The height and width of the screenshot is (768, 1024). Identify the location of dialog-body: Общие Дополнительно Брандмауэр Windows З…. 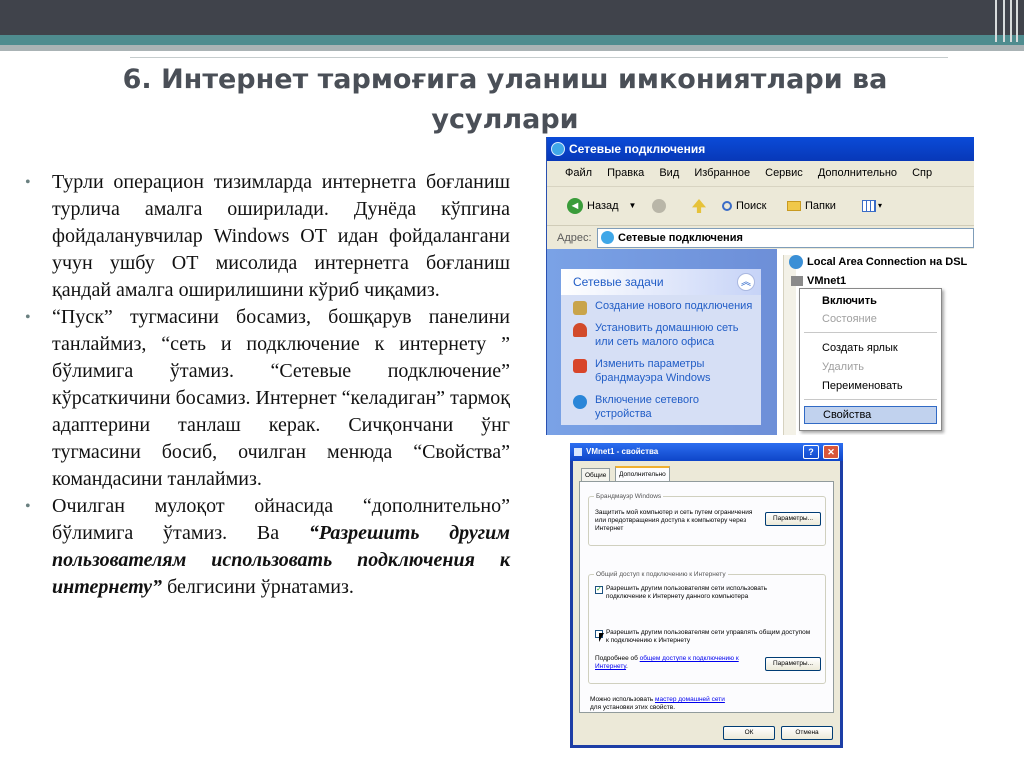
(706, 603).